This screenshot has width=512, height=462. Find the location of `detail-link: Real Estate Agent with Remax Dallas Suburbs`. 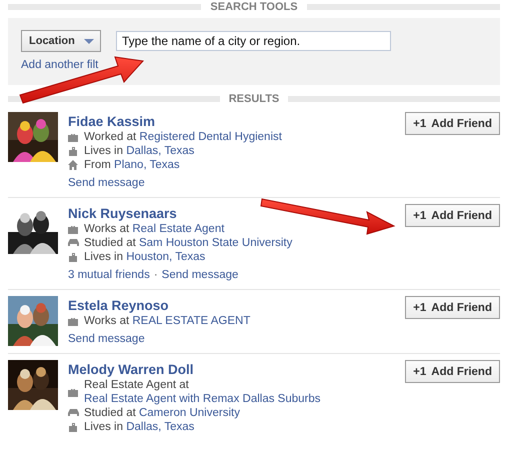

detail-link: Real Estate Agent with Remax Dallas Suburbs is located at coordinates (202, 399).